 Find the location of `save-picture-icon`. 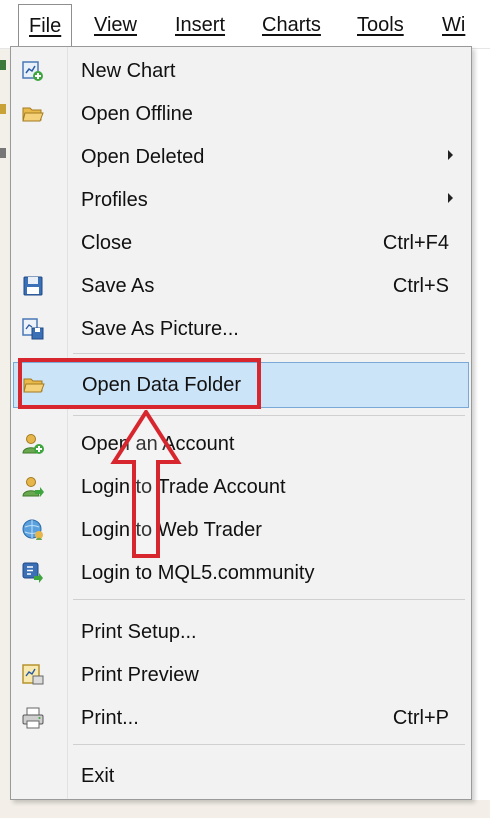

save-picture-icon is located at coordinates (33, 329).